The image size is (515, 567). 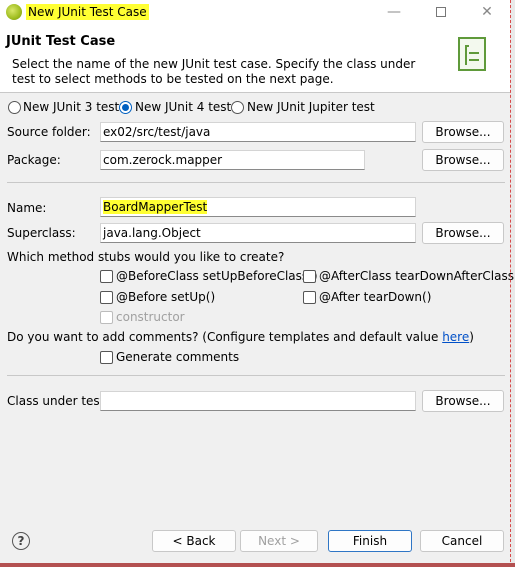 What do you see at coordinates (258, 207) in the screenshot?
I see `name-field: BoardMapperTest` at bounding box center [258, 207].